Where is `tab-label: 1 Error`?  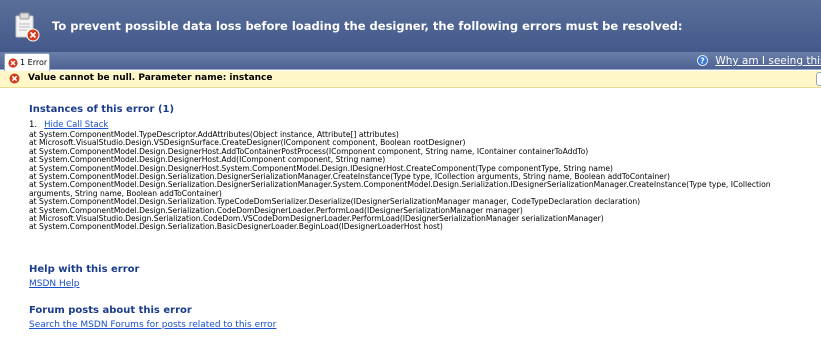
tab-label: 1 Error is located at coordinates (34, 62).